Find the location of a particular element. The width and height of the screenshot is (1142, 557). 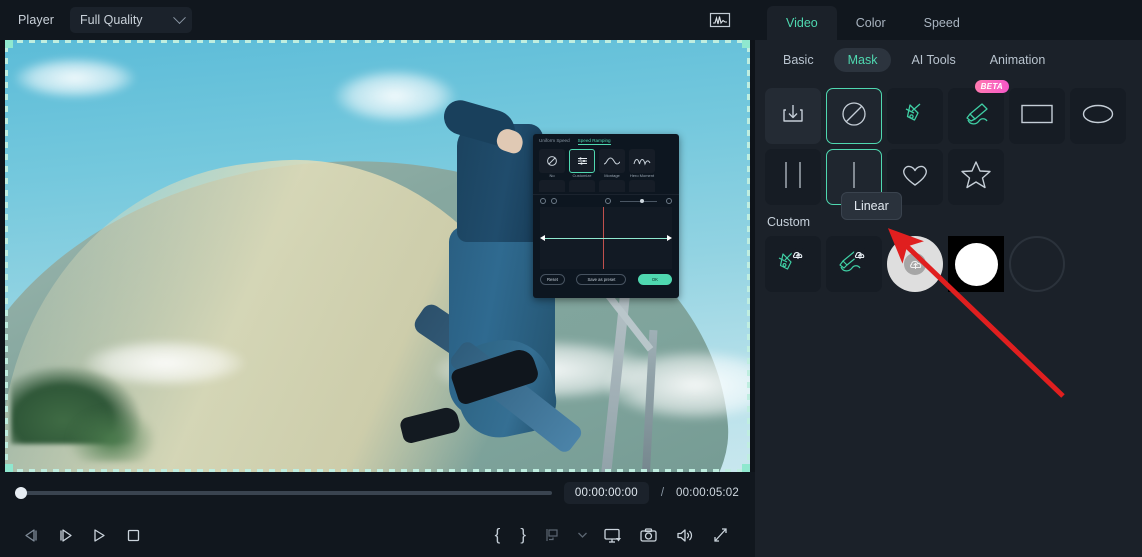

tab-speed: Speed is located at coordinates (942, 23).